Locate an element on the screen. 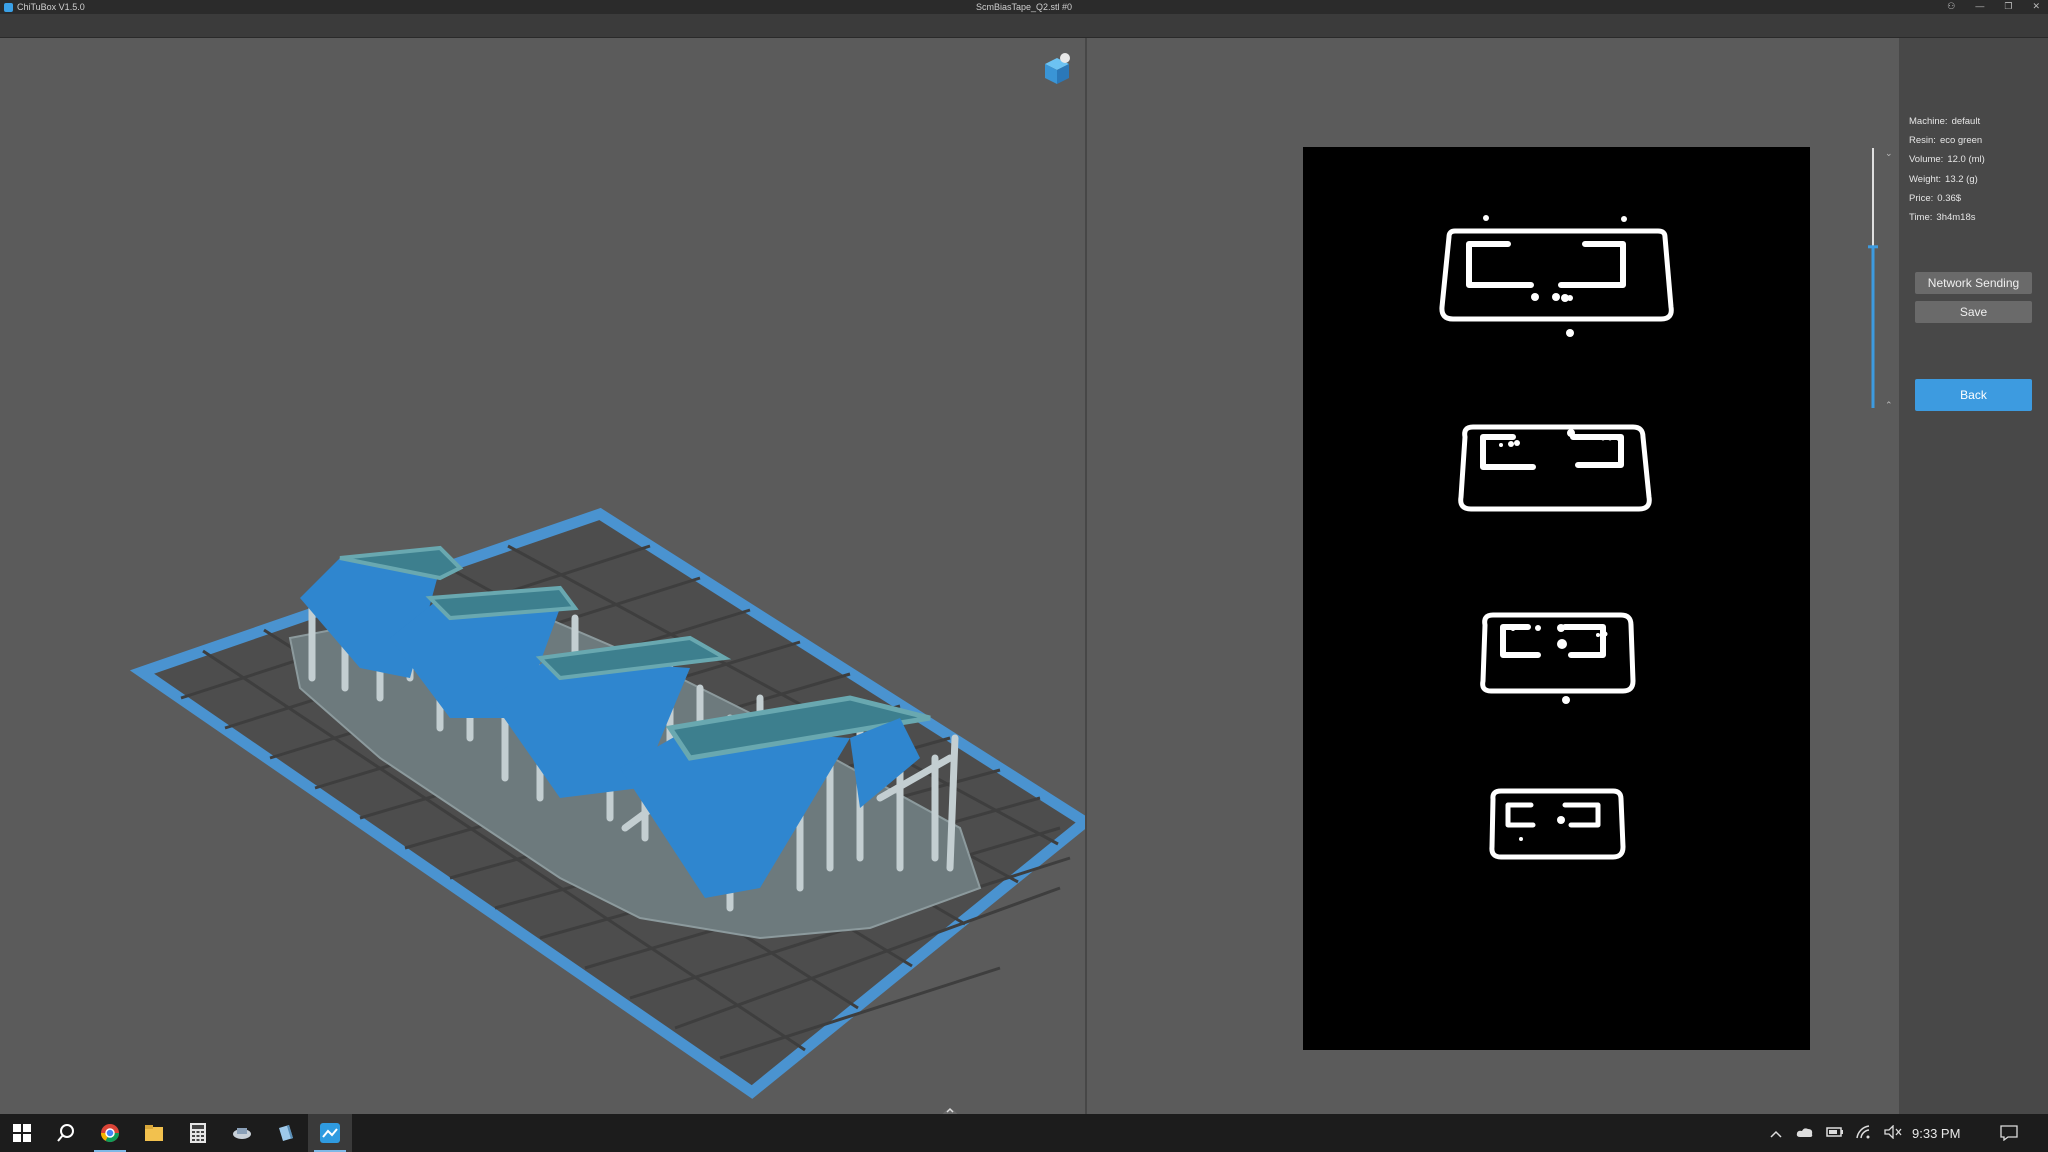 The height and width of the screenshot is (1152, 2048). calculator-icon is located at coordinates (198, 1133).